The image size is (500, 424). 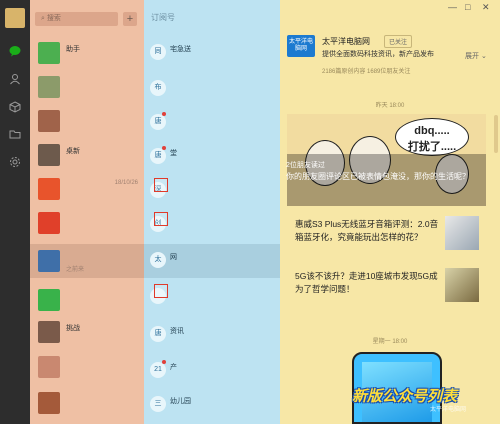 I want to click on search-input: ⌕ 搜索, so click(x=76, y=19).